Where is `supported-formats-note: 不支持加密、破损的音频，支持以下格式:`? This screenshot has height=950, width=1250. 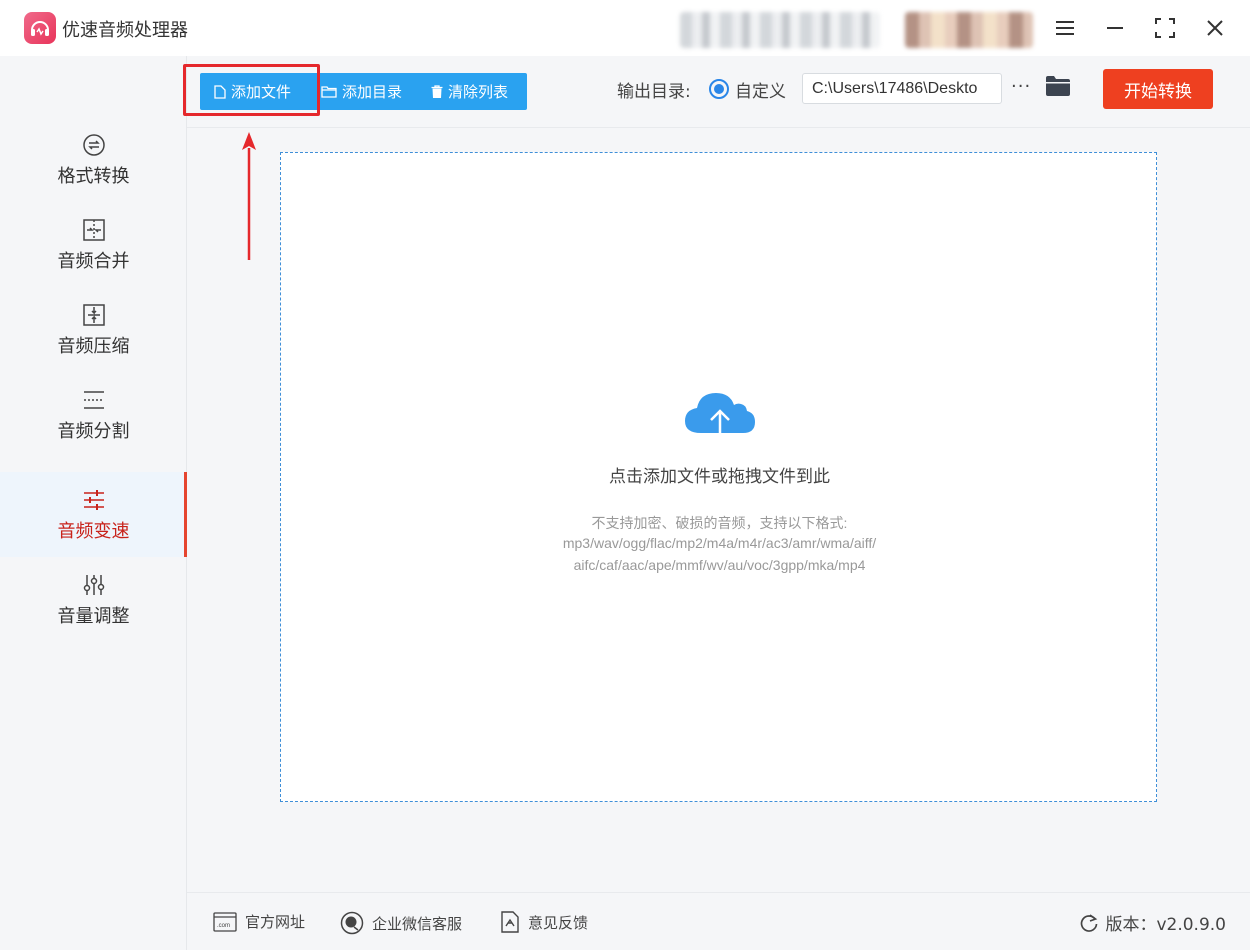
supported-formats-note: 不支持加密、破损的音频，支持以下格式: is located at coordinates (719, 523).